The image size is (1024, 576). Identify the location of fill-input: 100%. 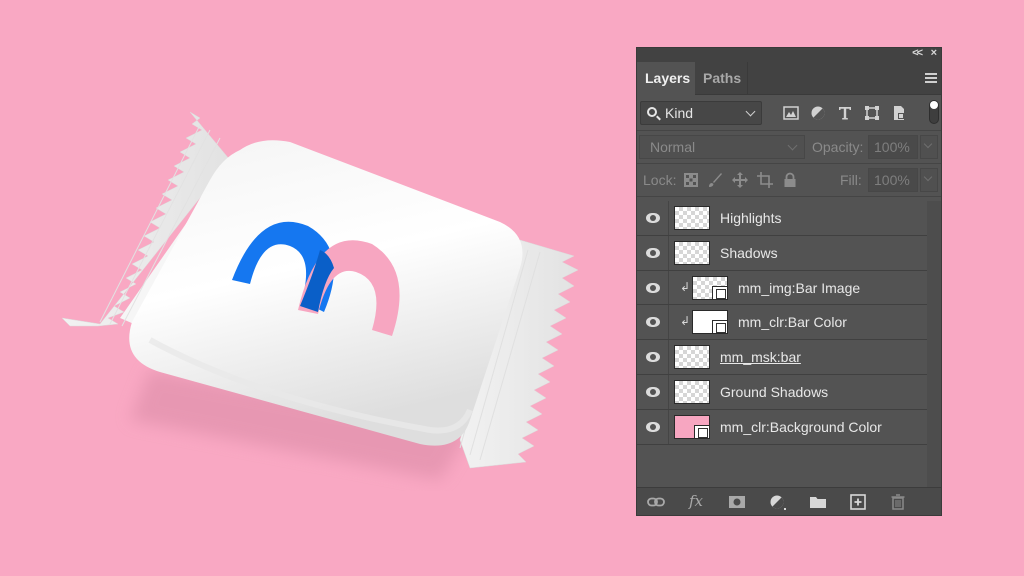
(893, 180).